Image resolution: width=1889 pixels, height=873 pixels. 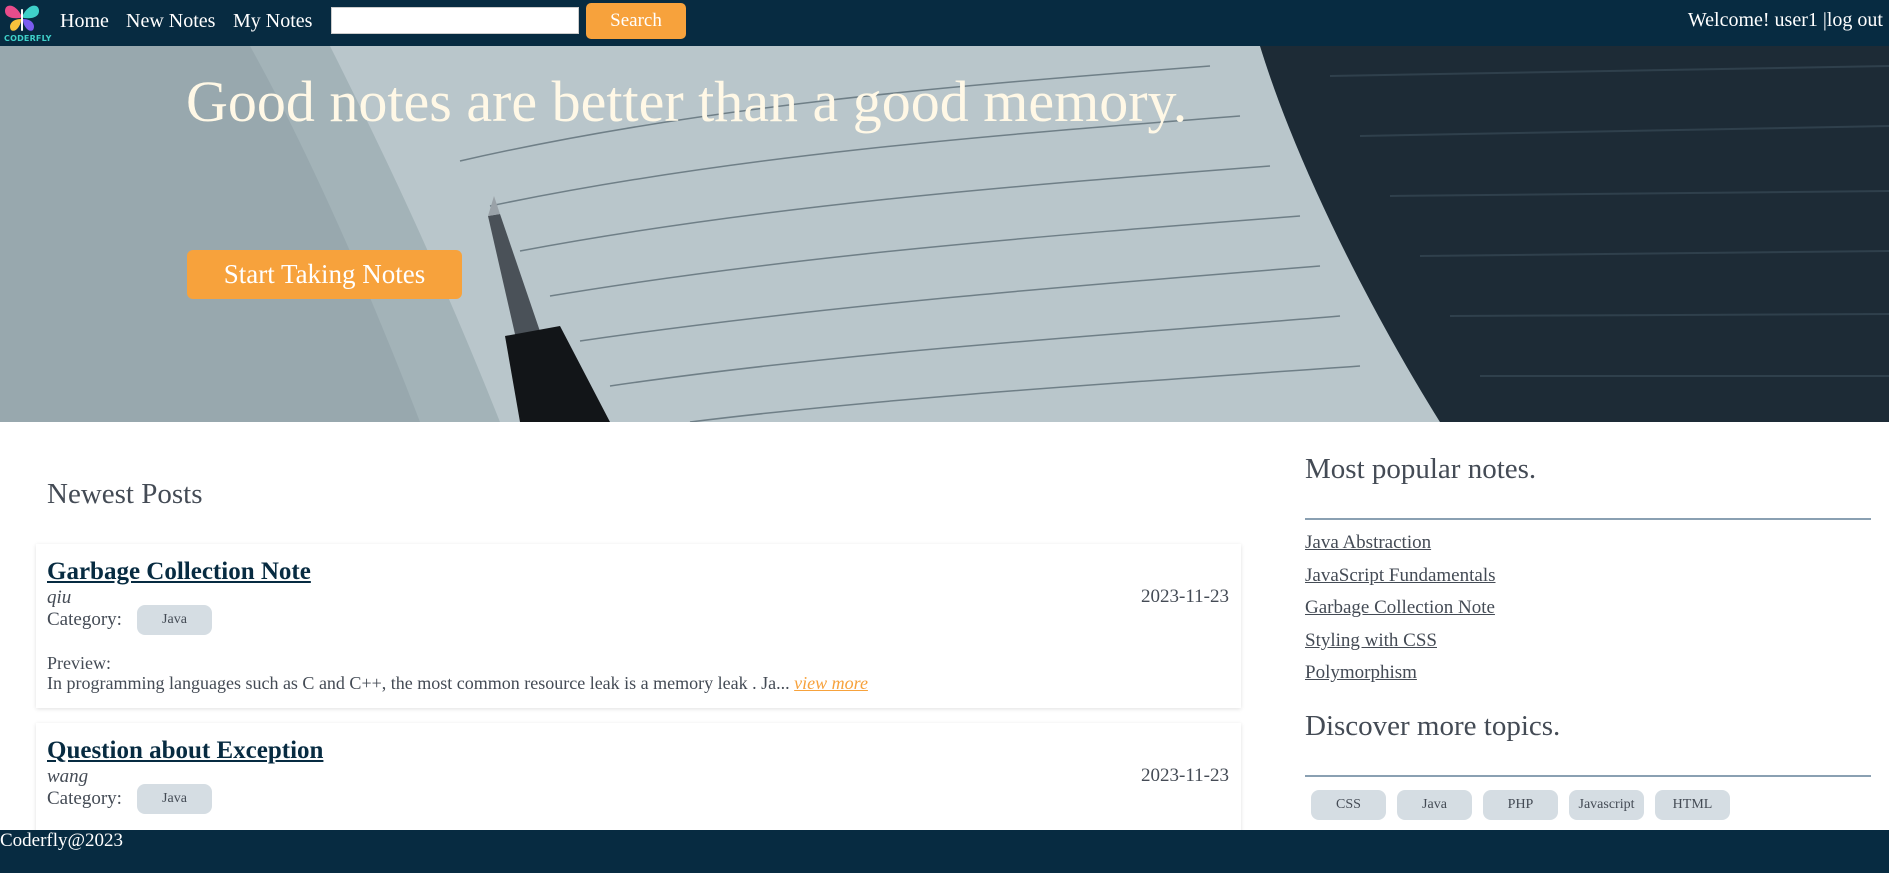 What do you see at coordinates (831, 683) in the screenshot?
I see `view-more-link: view more` at bounding box center [831, 683].